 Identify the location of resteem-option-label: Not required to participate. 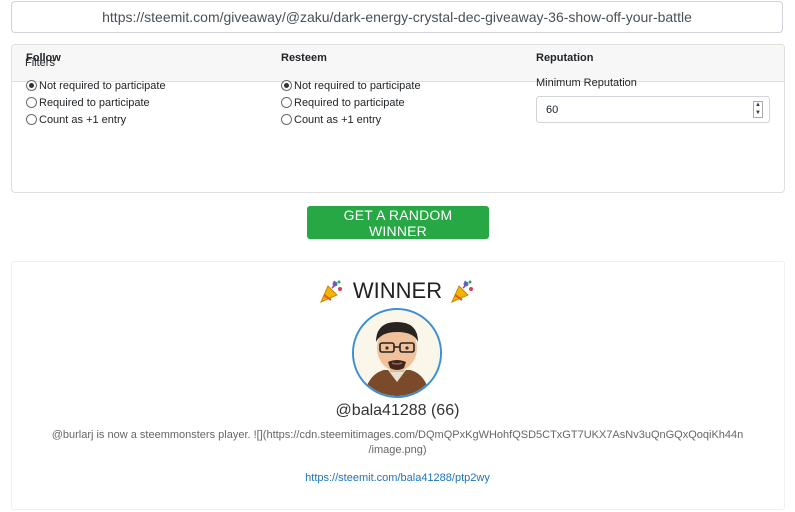
(357, 85).